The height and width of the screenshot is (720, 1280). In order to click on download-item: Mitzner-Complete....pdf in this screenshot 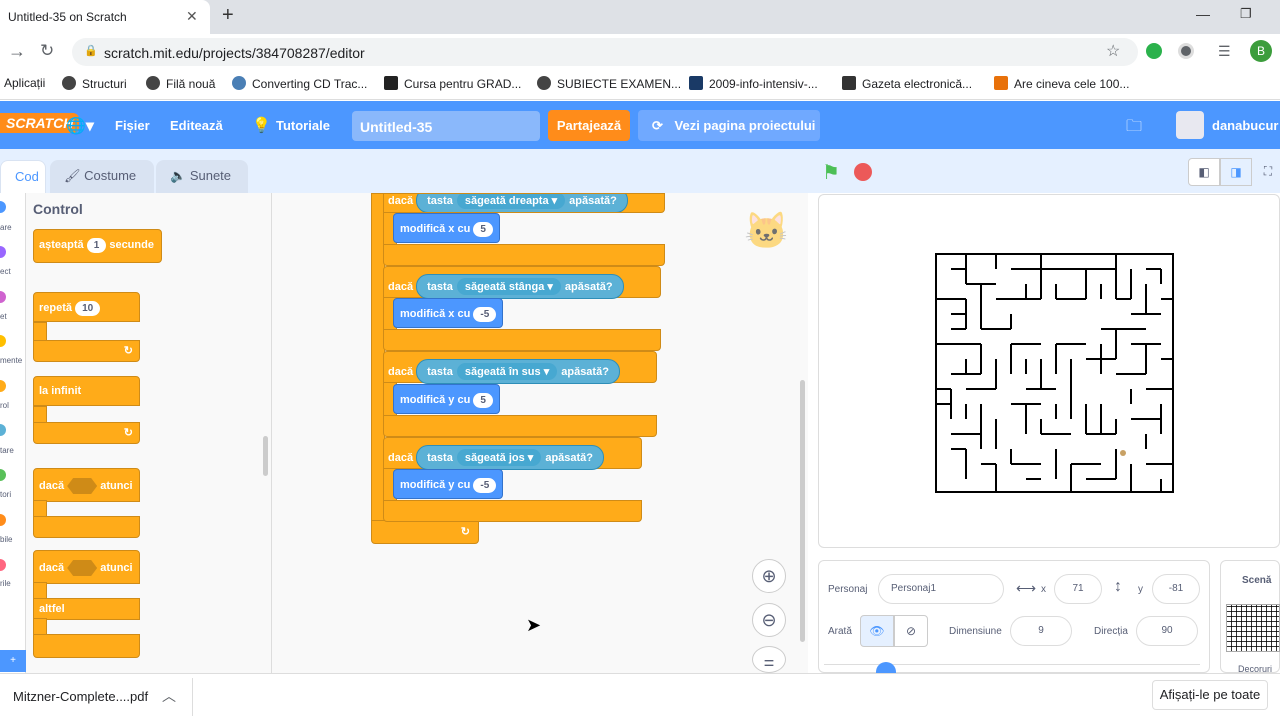, I will do `click(80, 696)`.